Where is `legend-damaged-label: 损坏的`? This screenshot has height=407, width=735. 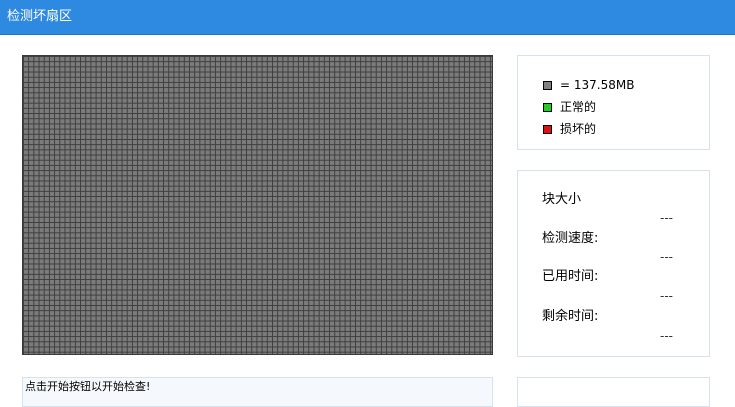 legend-damaged-label: 损坏的 is located at coordinates (578, 129).